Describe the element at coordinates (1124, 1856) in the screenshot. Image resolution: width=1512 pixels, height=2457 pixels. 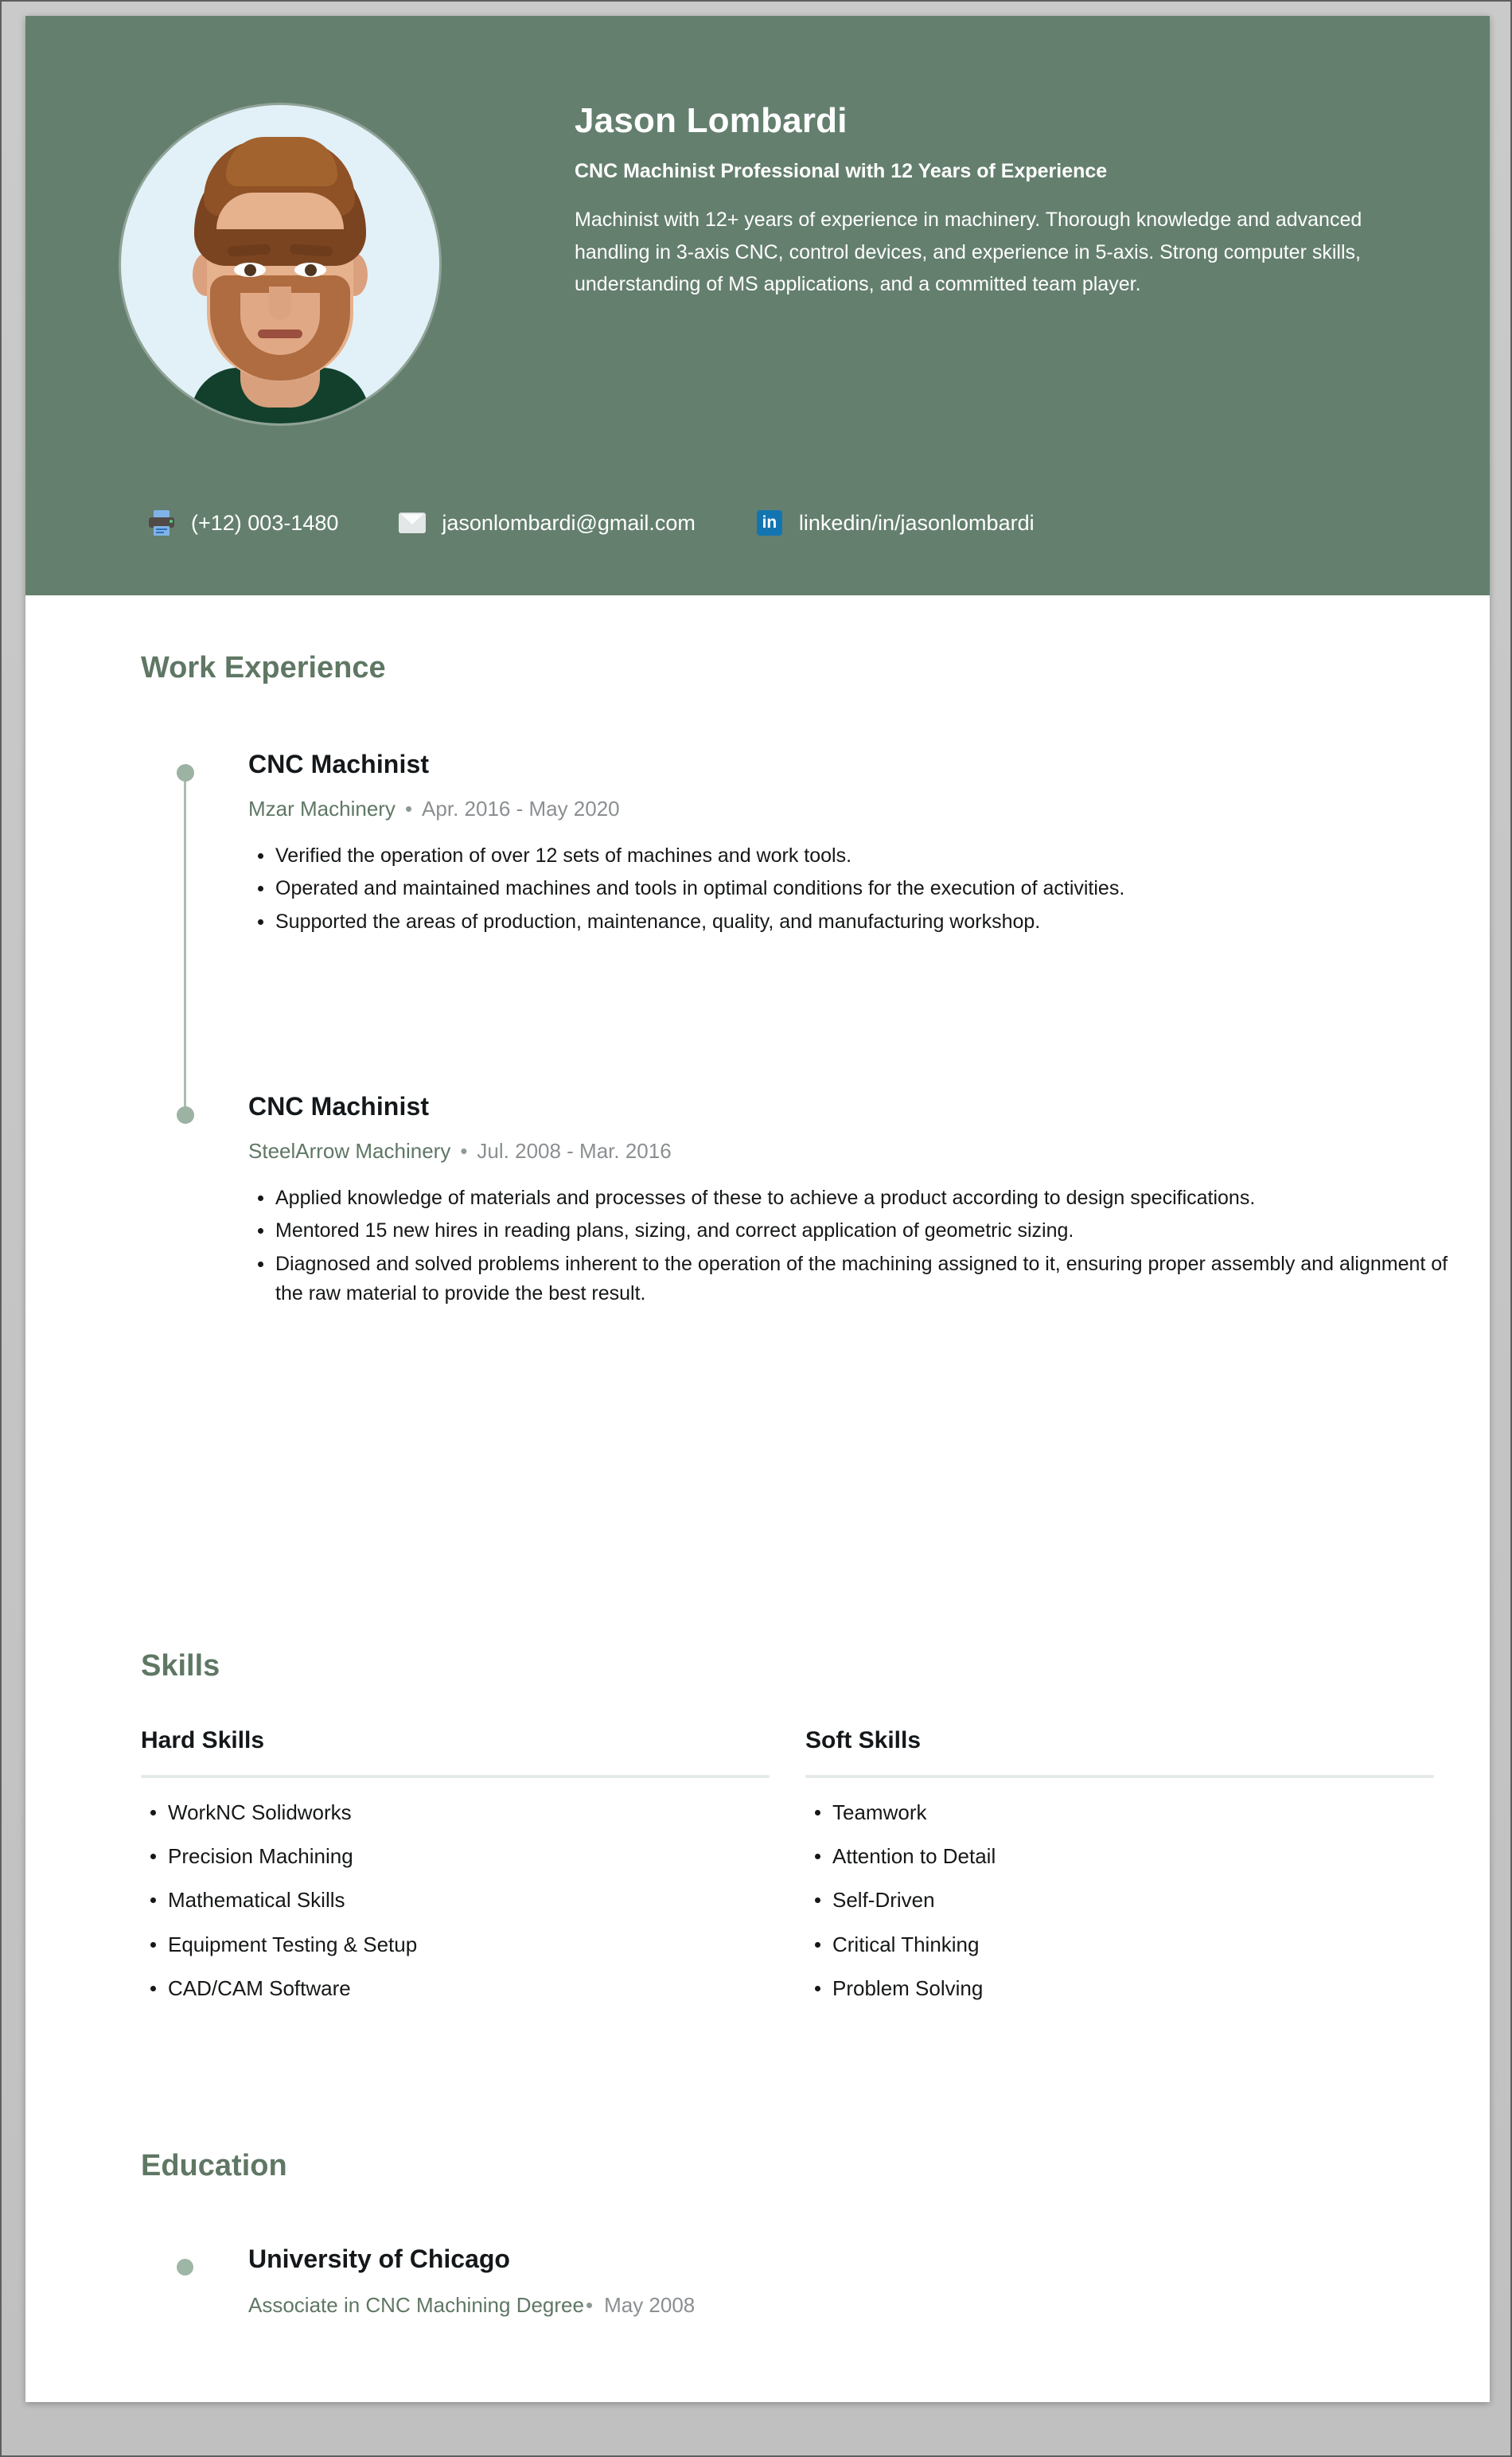
I see `skill-item: Attention to Detail` at that location.